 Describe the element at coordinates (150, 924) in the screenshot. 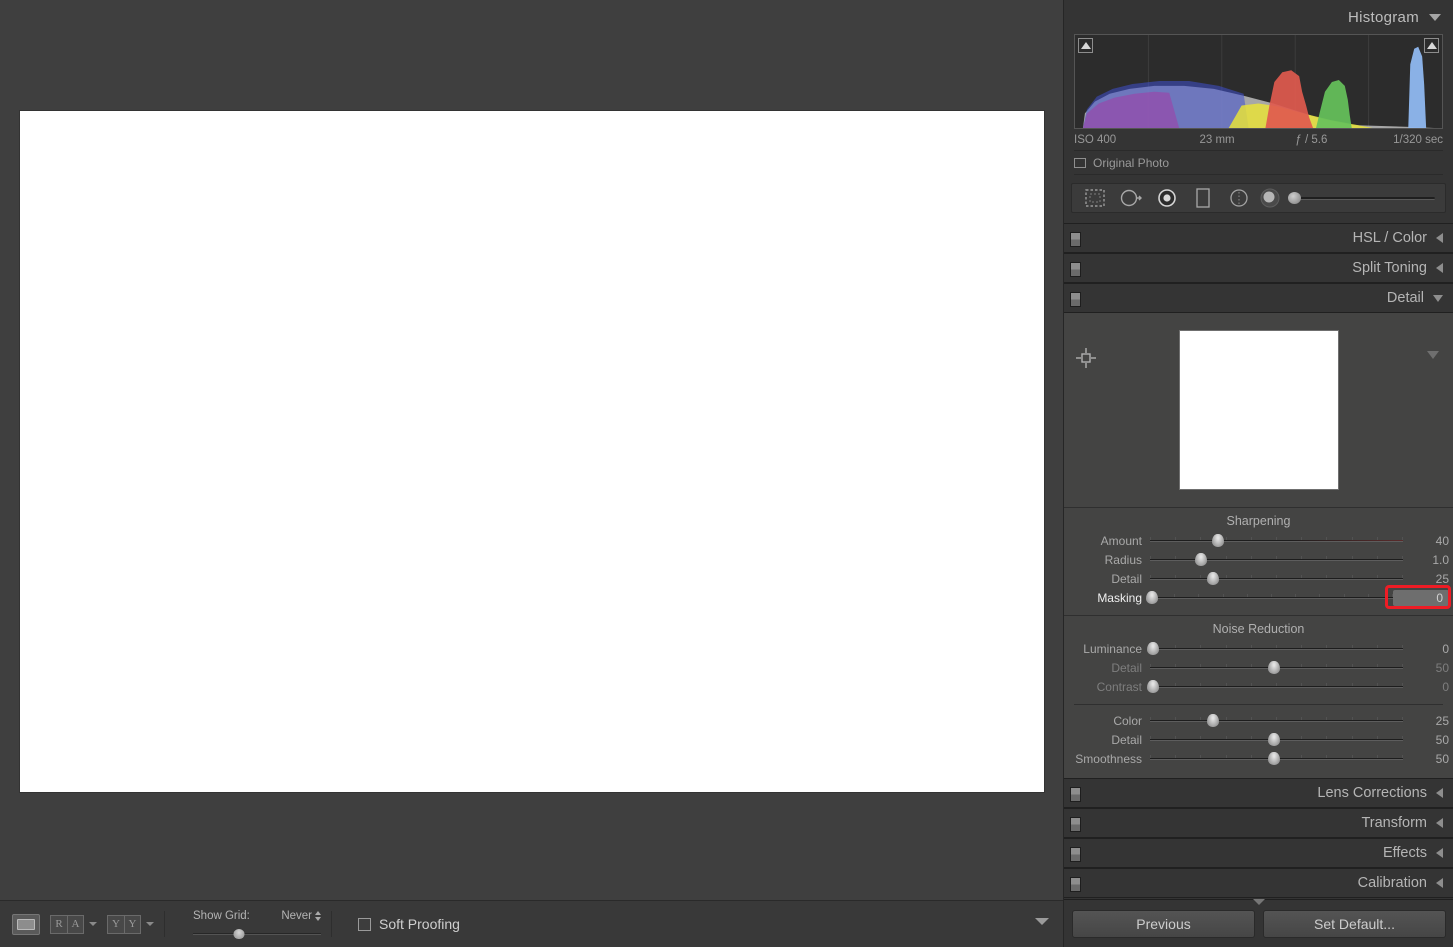

I see `compare-caret-icon` at that location.